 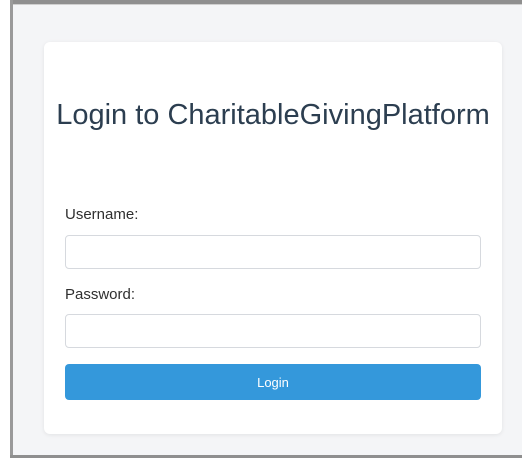 What do you see at coordinates (273, 115) in the screenshot?
I see `page-title: Login to CharitableGivingPlatform` at bounding box center [273, 115].